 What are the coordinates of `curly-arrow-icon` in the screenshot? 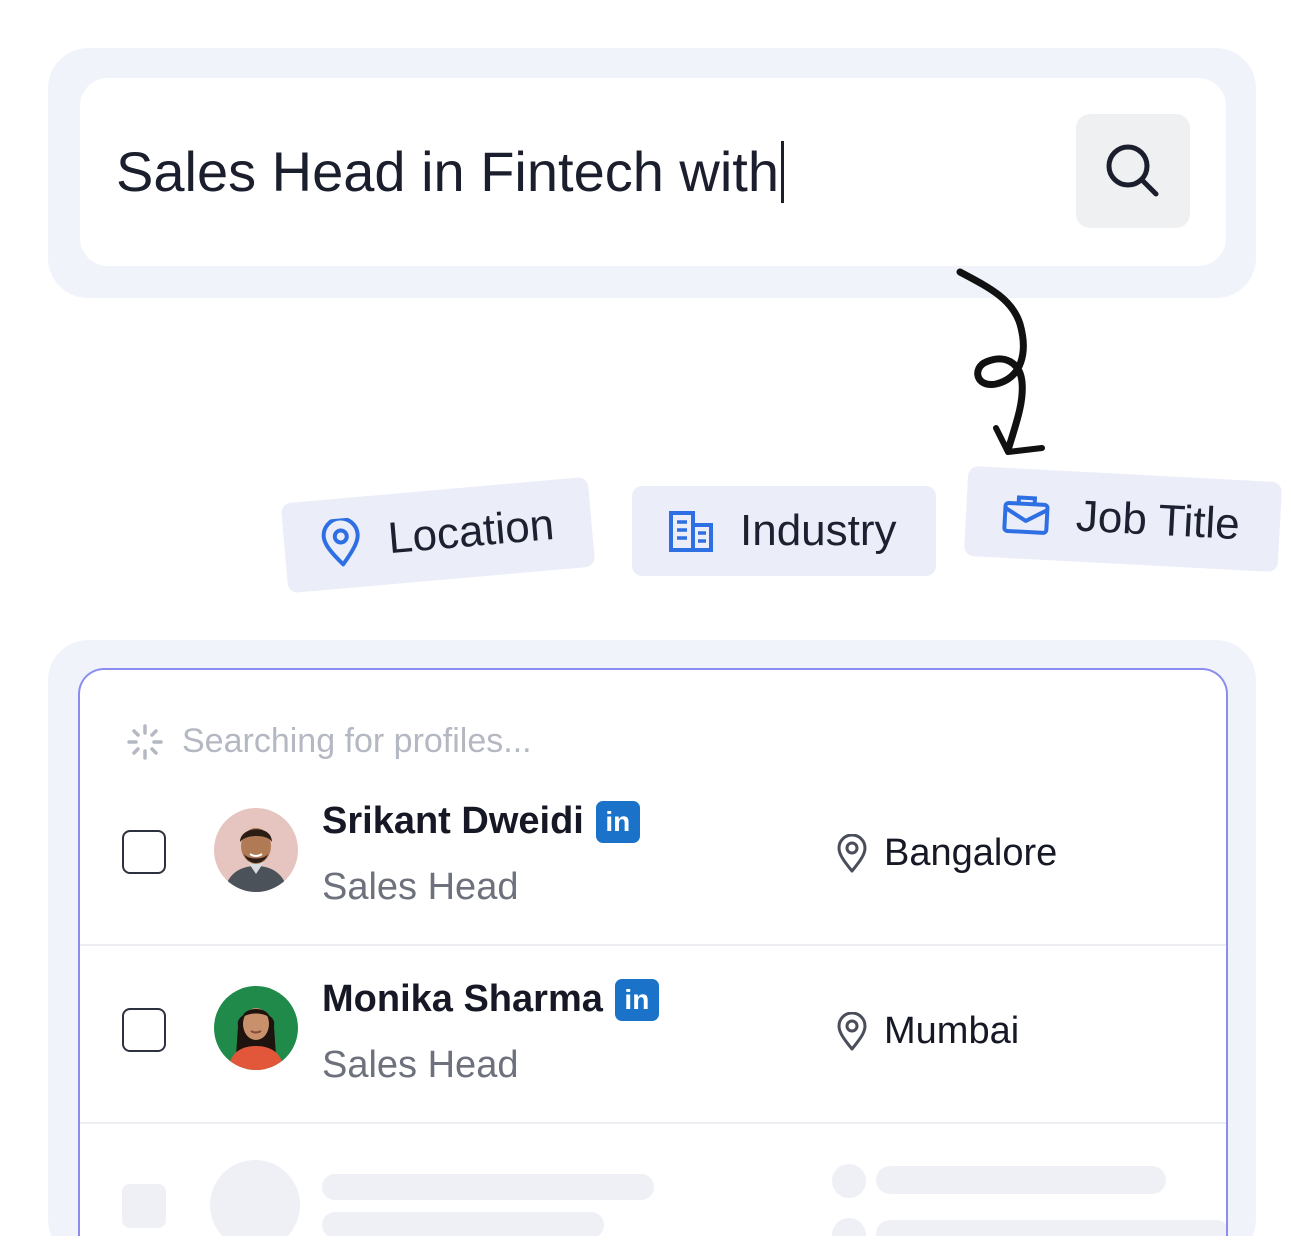 It's located at (1000, 361).